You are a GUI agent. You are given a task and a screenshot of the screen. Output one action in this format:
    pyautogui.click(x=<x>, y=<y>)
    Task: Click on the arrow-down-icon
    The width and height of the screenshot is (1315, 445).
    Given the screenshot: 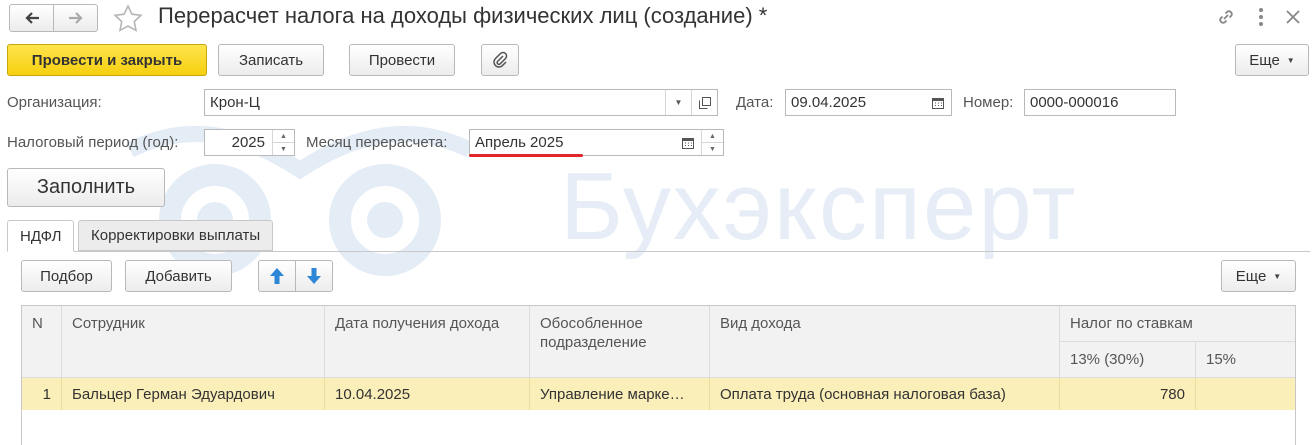 What is the action you would take?
    pyautogui.click(x=314, y=276)
    